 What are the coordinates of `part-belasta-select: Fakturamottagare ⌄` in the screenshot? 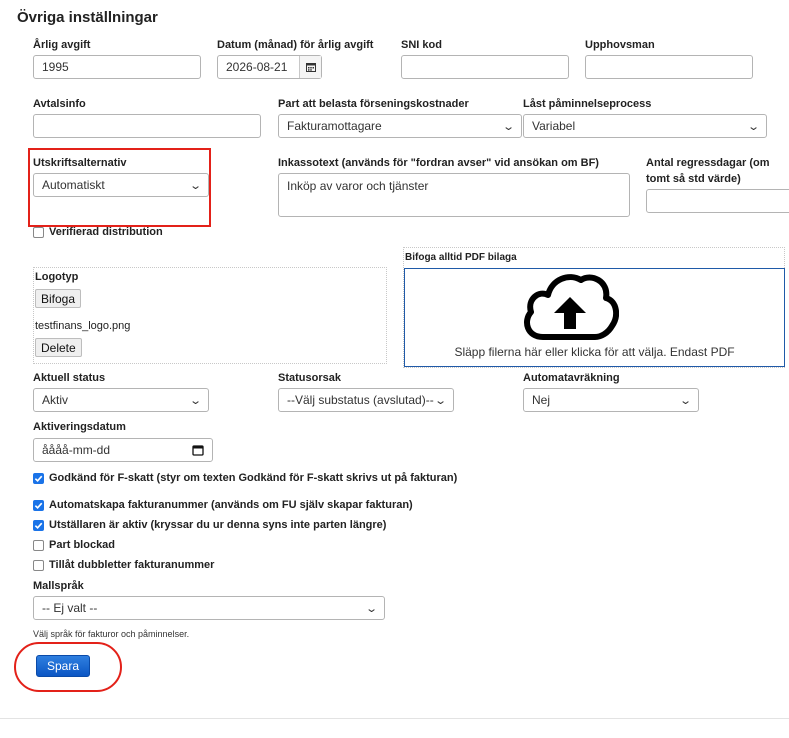 It's located at (400, 126).